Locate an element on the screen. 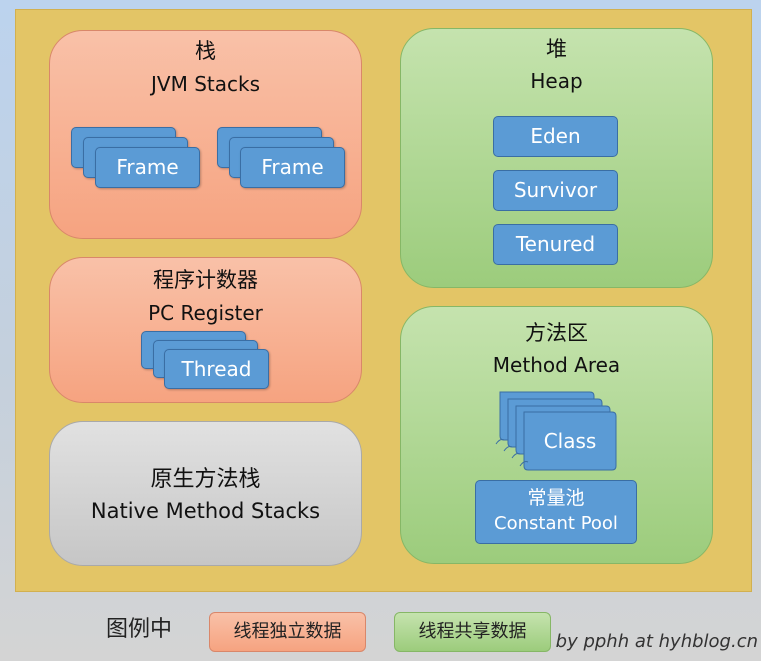 This screenshot has width=761, height=661. heap-title-en: Heap is located at coordinates (556, 81).